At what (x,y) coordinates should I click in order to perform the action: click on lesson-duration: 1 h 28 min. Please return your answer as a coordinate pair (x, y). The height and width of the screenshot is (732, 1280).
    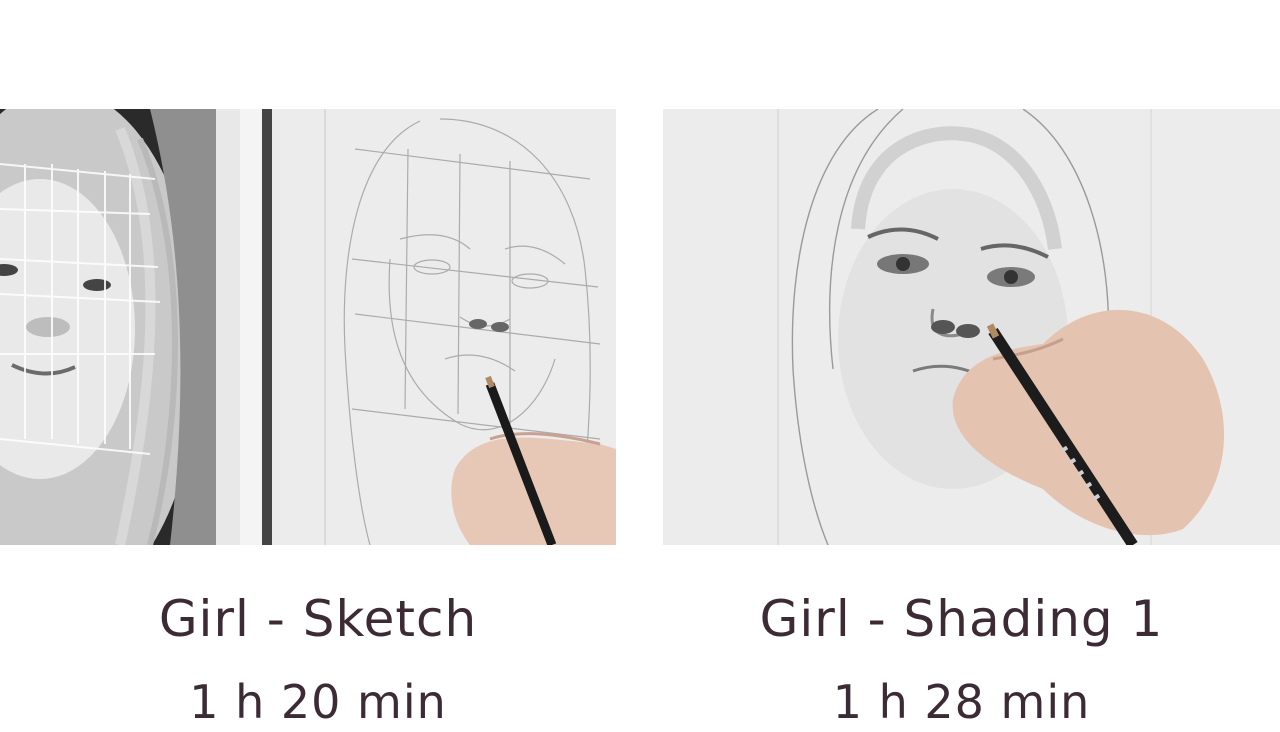
    Looking at the image, I should click on (961, 702).